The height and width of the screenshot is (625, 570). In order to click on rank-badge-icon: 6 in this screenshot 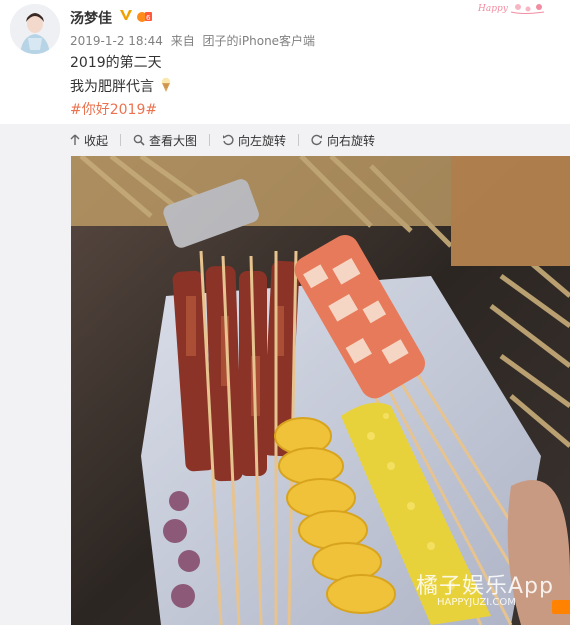, I will do `click(144, 15)`.